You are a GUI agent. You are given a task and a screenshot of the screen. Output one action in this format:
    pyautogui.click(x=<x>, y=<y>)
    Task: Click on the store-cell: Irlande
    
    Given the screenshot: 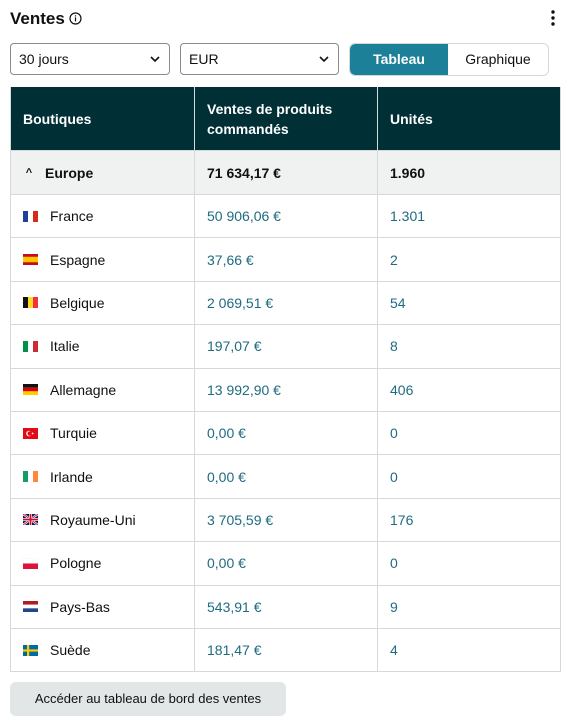 What is the action you would take?
    pyautogui.click(x=102, y=476)
    